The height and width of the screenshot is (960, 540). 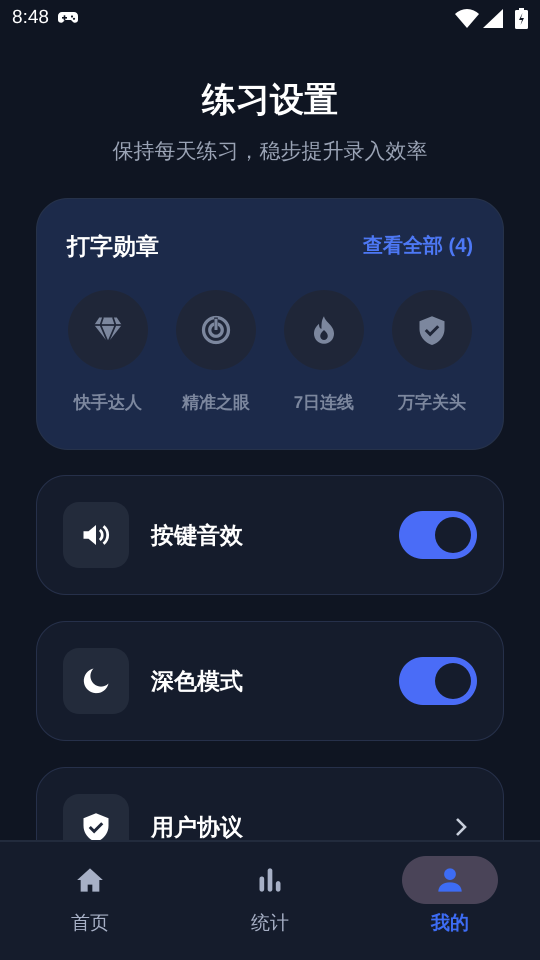 What do you see at coordinates (216, 403) in the screenshot?
I see `badge-label: 精准之眼` at bounding box center [216, 403].